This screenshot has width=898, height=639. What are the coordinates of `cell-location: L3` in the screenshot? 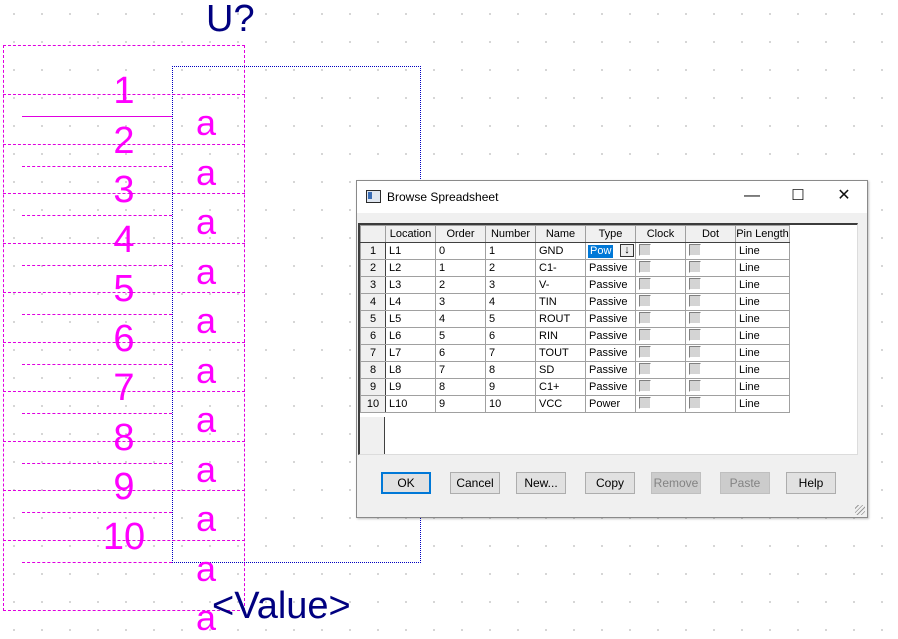 It's located at (410, 285).